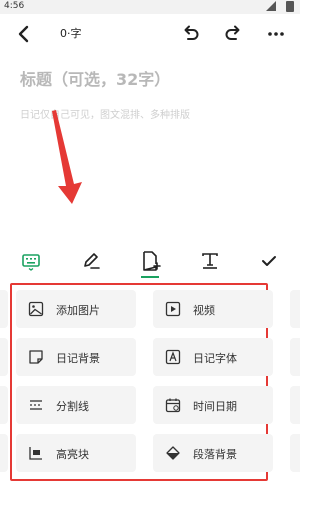 Image resolution: width=320 pixels, height=524 pixels. I want to click on highlight-block-button: 高亮块, so click(76, 453).